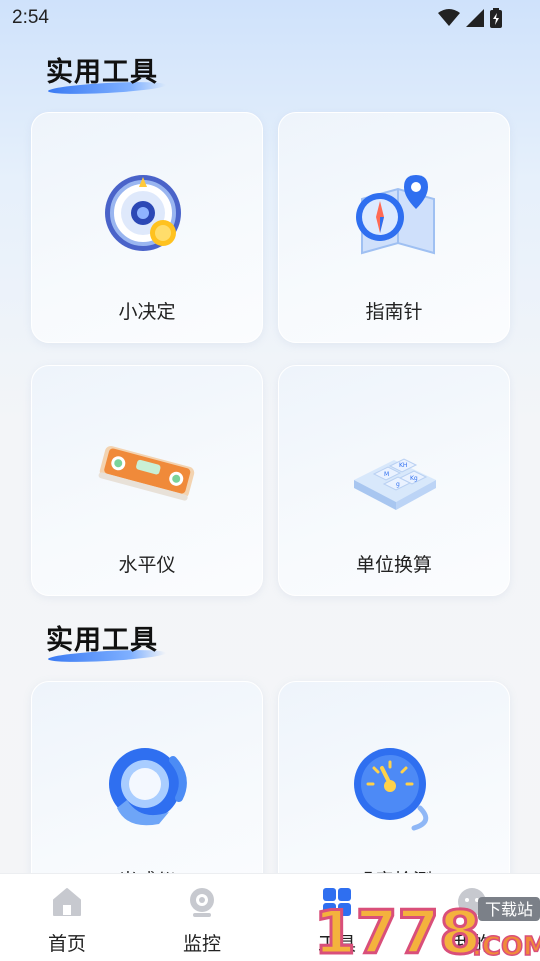  What do you see at coordinates (475, 18) in the screenshot?
I see `signal-icon` at bounding box center [475, 18].